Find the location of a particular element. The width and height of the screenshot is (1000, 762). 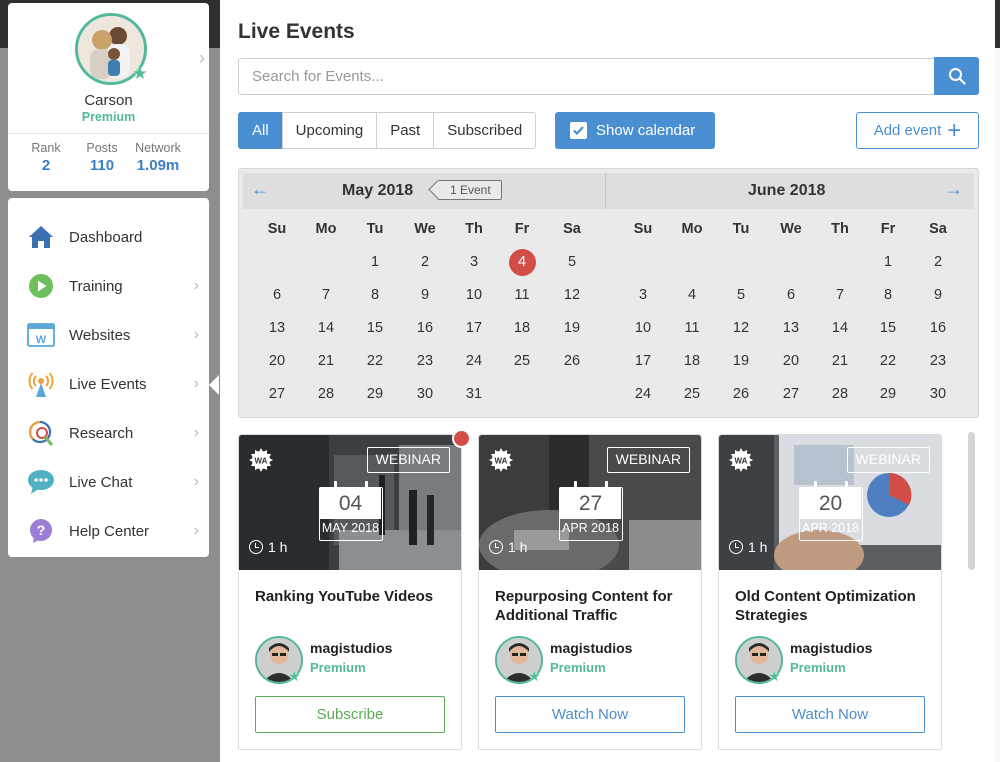

event-title: Old Content Optimization Strategies is located at coordinates (833, 606).